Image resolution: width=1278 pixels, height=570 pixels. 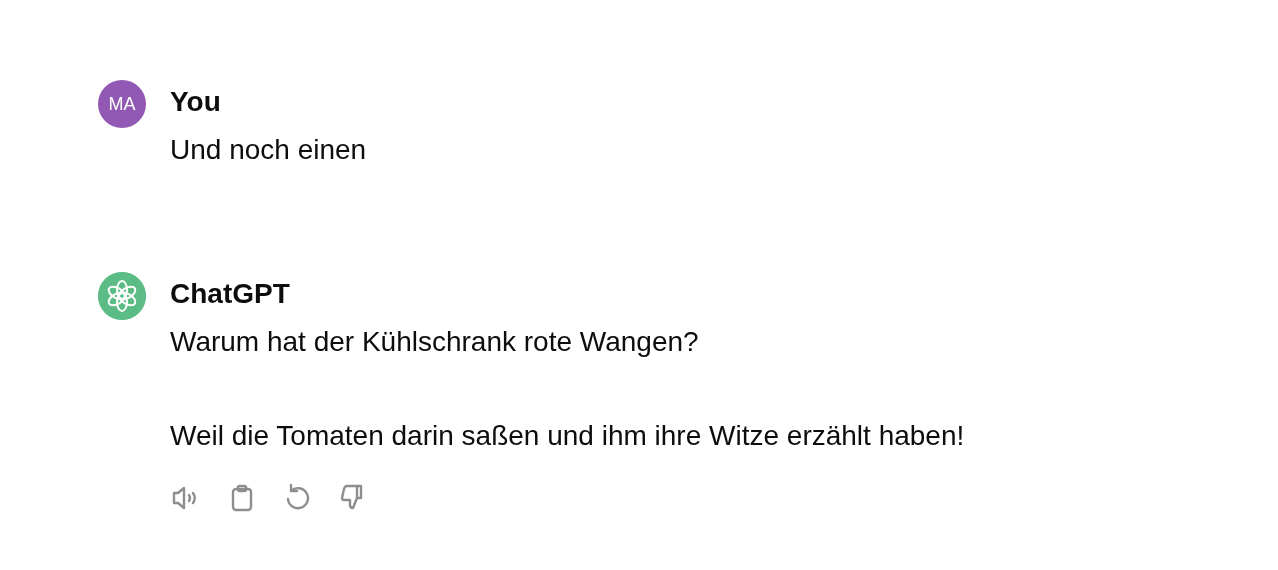 I want to click on message-text: Und noch einen, so click(x=268, y=150).